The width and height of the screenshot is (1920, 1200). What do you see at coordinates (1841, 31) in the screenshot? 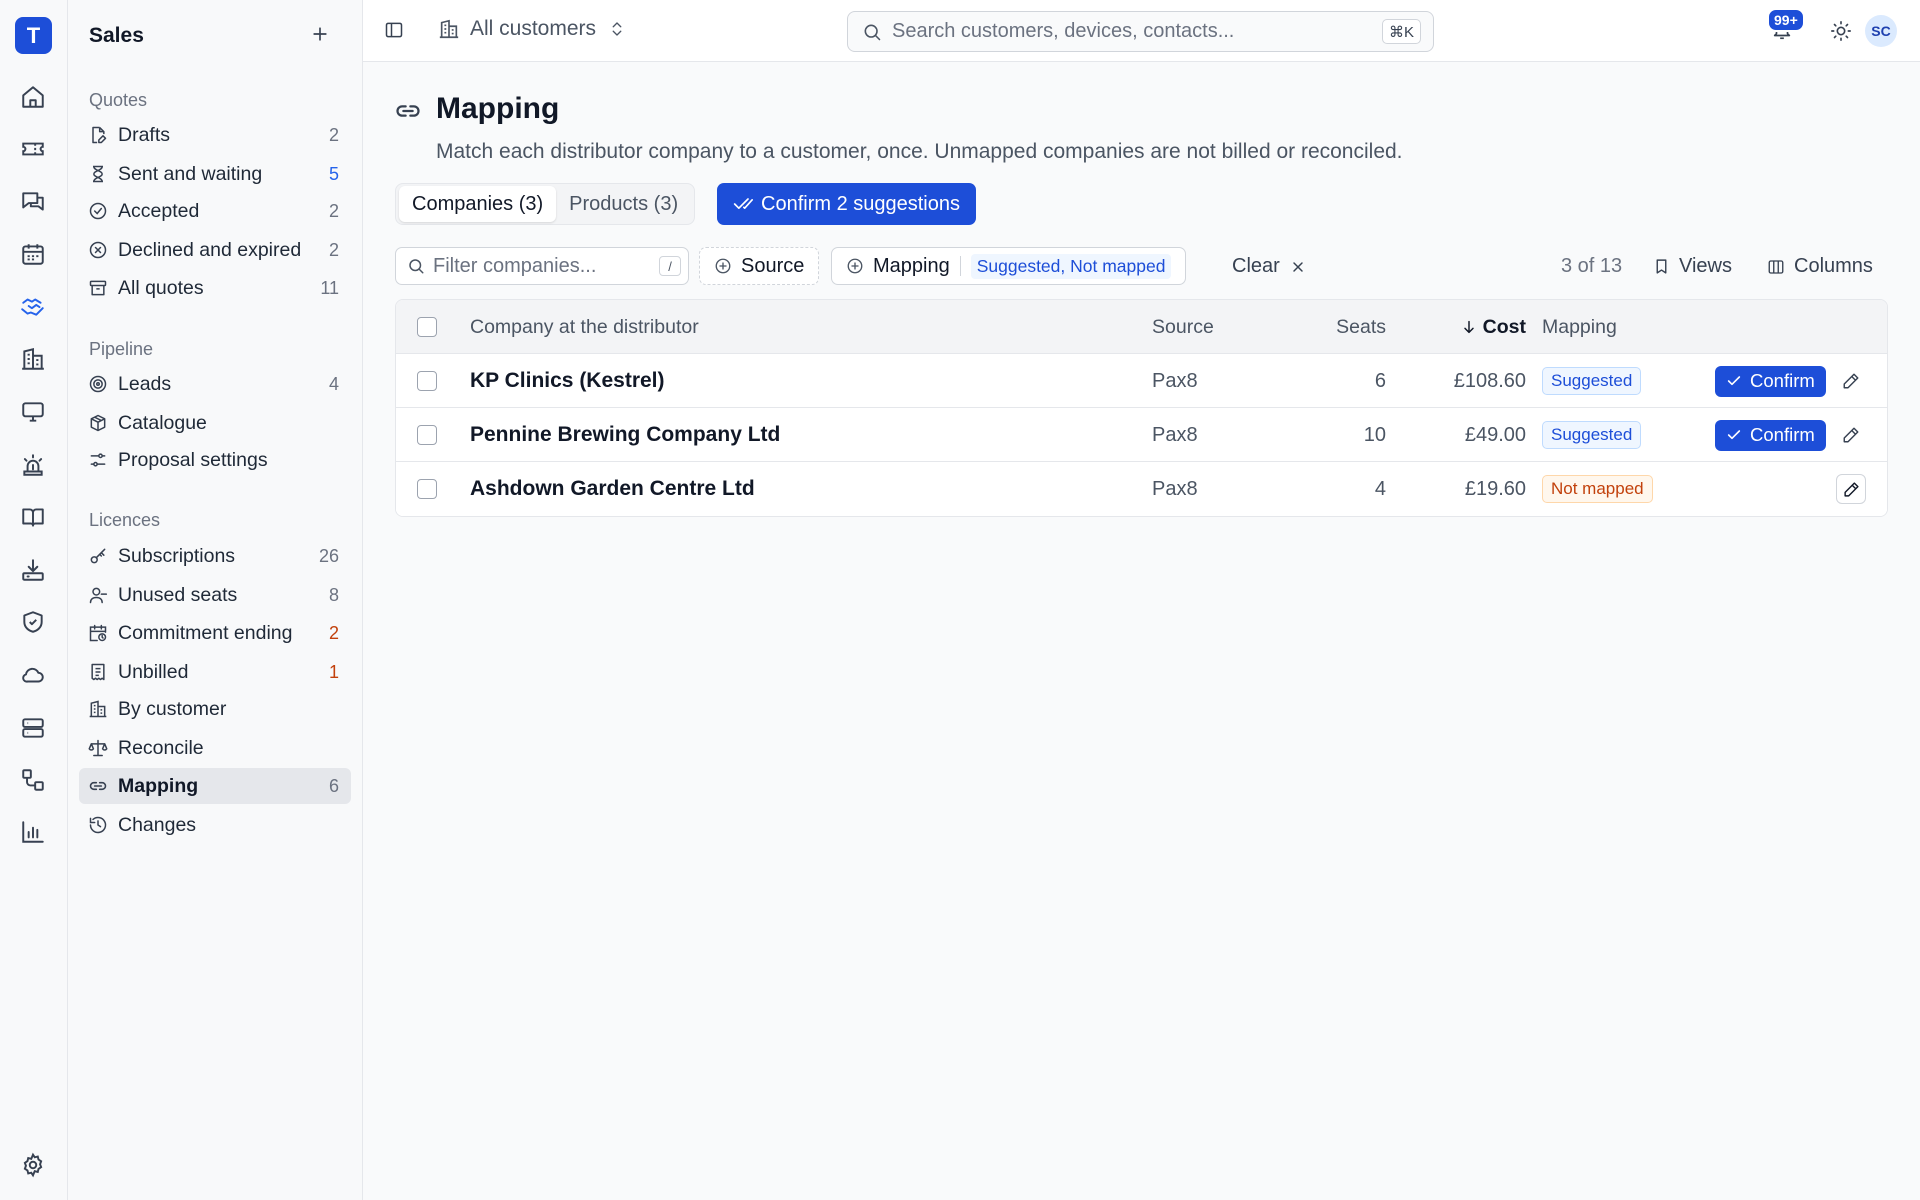
I see `theme-sun-icon` at bounding box center [1841, 31].